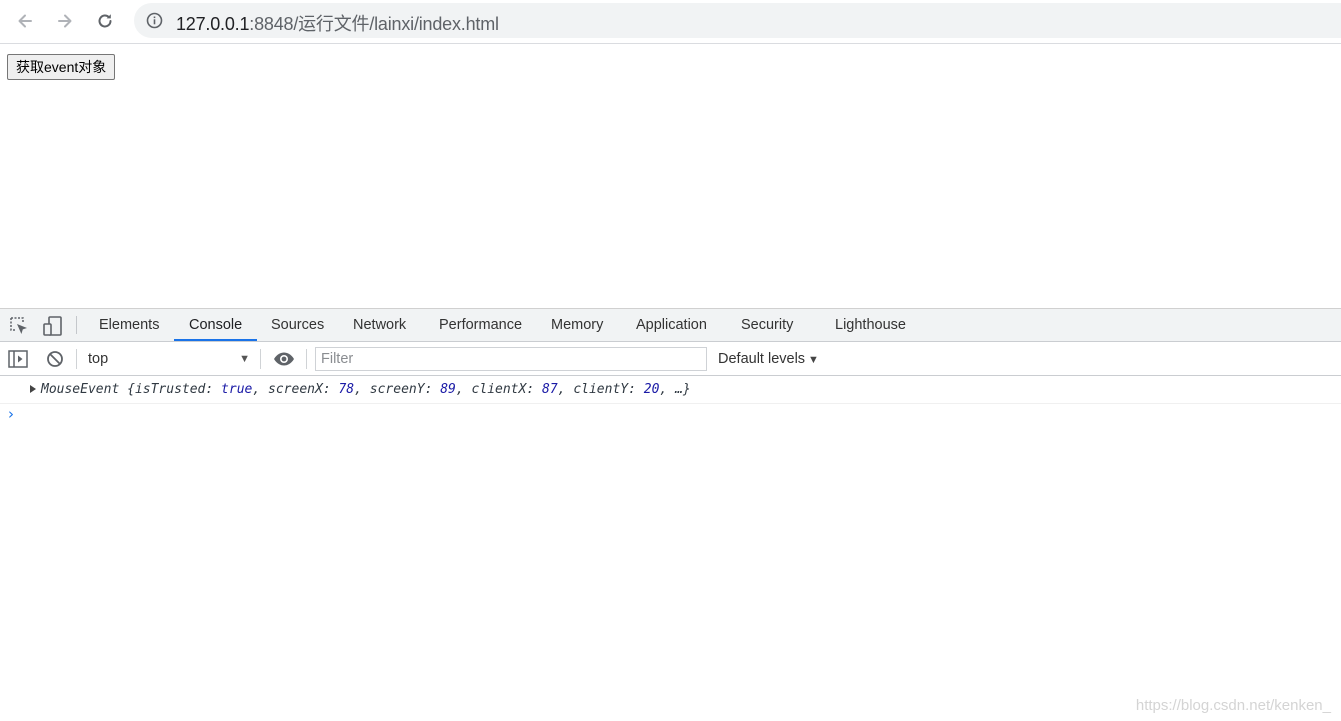 The image size is (1341, 721). I want to click on property-key: screenY, so click(397, 389).